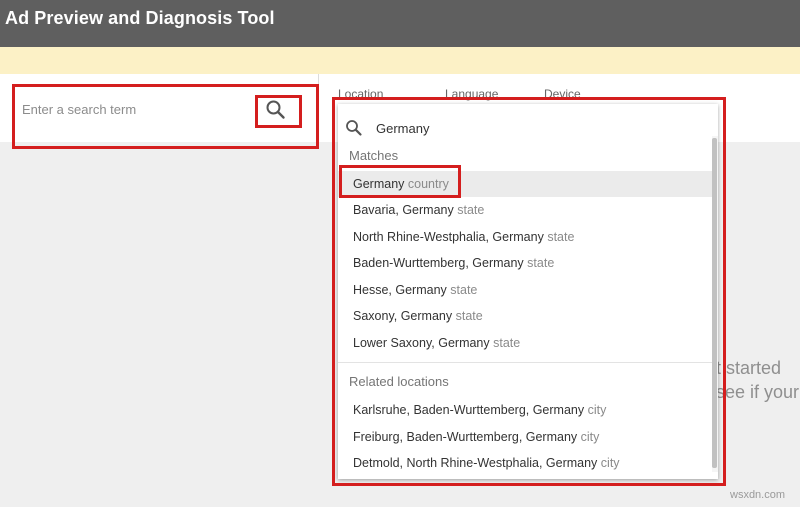 The image size is (800, 507). I want to click on search-input, so click(134, 109).